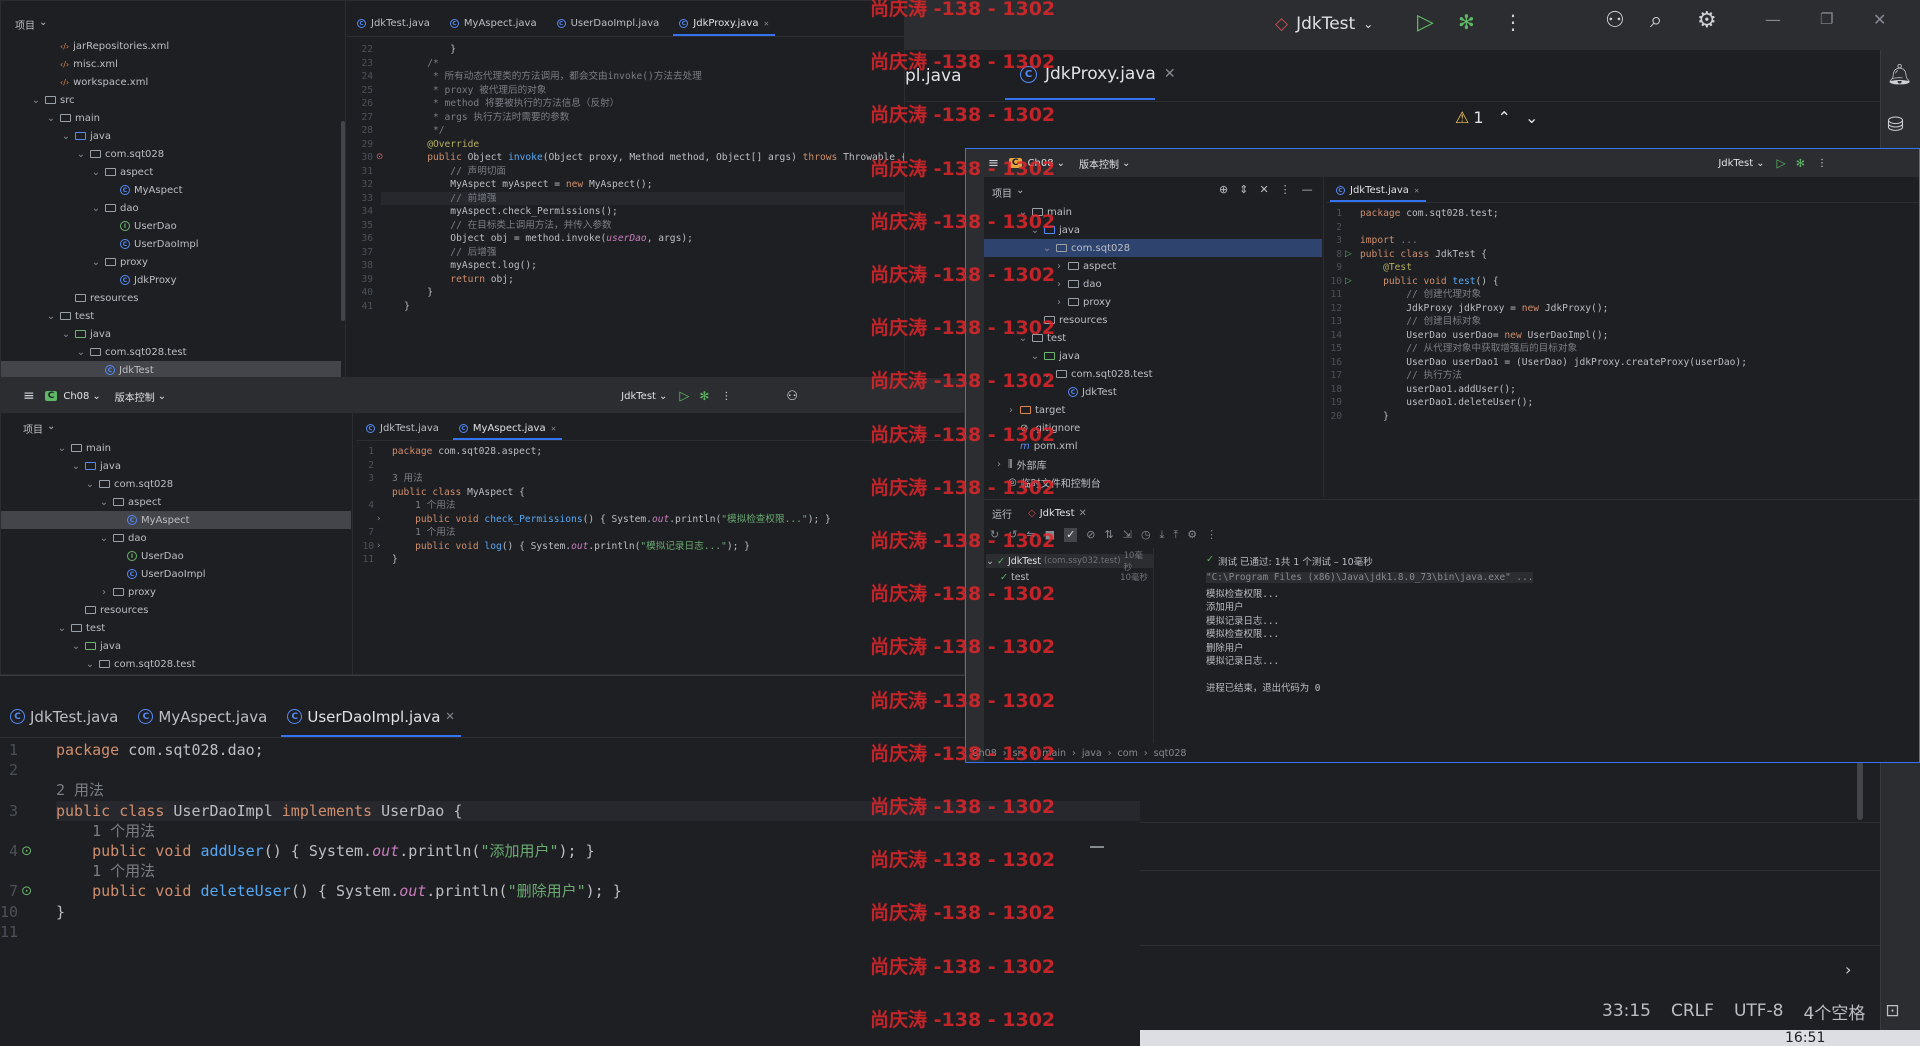 This screenshot has height=1046, width=1920. What do you see at coordinates (684, 396) in the screenshot?
I see `run-icon: ▷` at bounding box center [684, 396].